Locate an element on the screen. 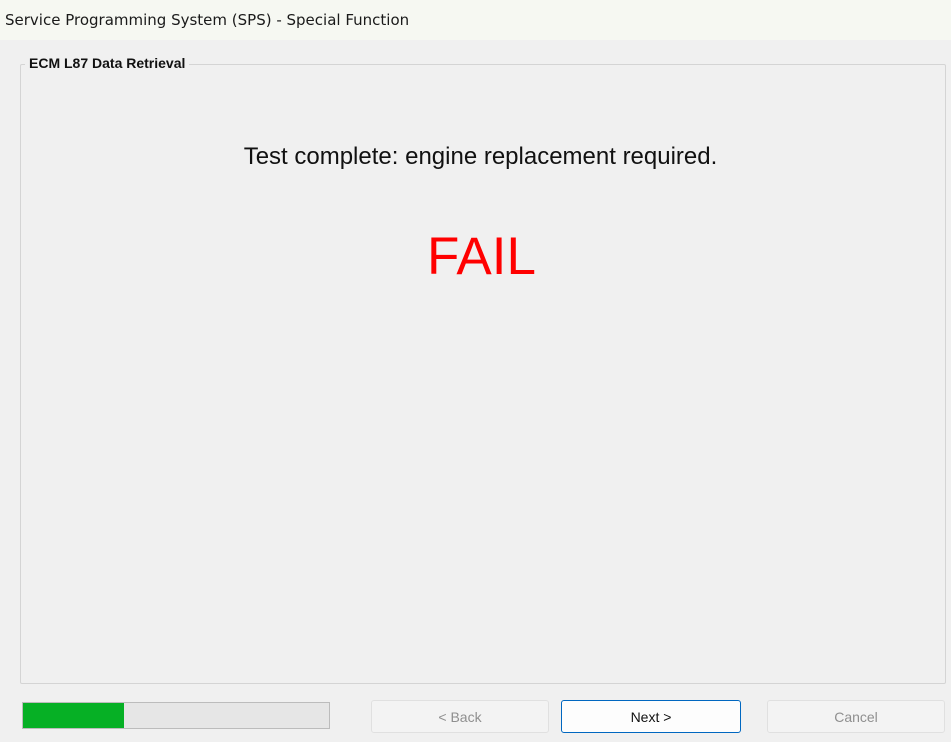  result-text: FAIL is located at coordinates (481, 256).